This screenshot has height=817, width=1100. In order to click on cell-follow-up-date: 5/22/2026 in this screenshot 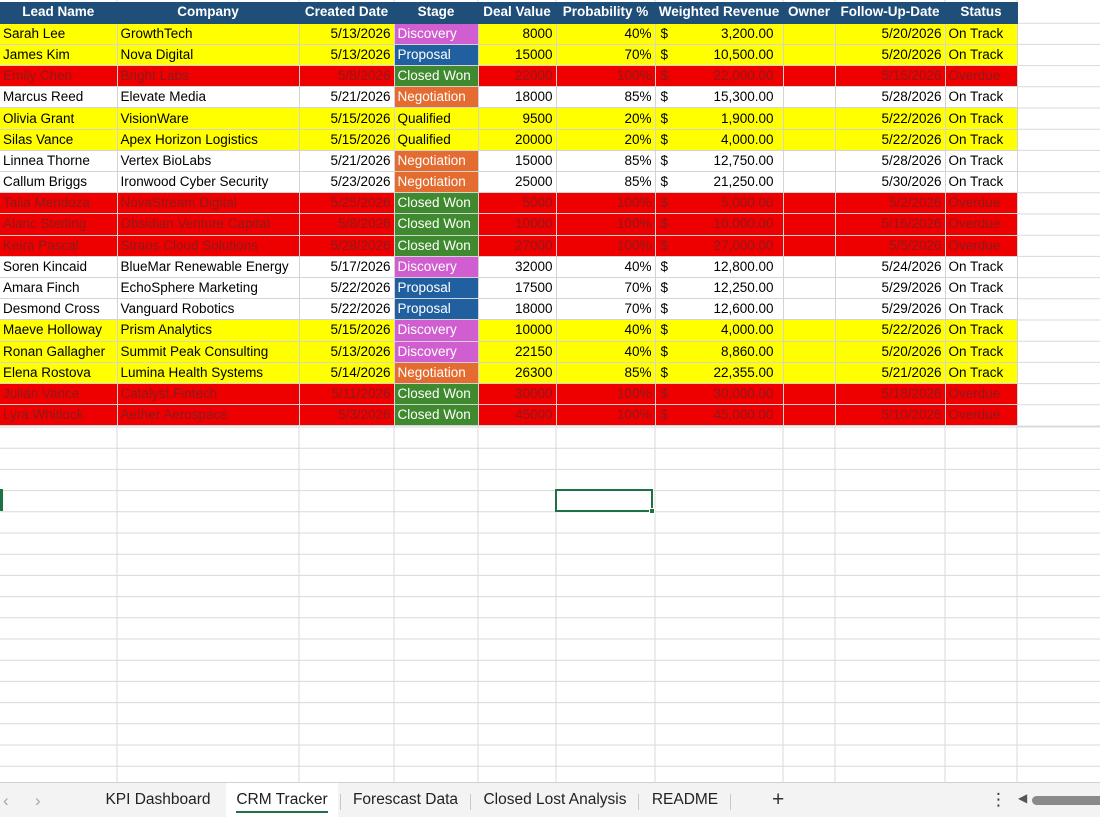, I will do `click(890, 118)`.